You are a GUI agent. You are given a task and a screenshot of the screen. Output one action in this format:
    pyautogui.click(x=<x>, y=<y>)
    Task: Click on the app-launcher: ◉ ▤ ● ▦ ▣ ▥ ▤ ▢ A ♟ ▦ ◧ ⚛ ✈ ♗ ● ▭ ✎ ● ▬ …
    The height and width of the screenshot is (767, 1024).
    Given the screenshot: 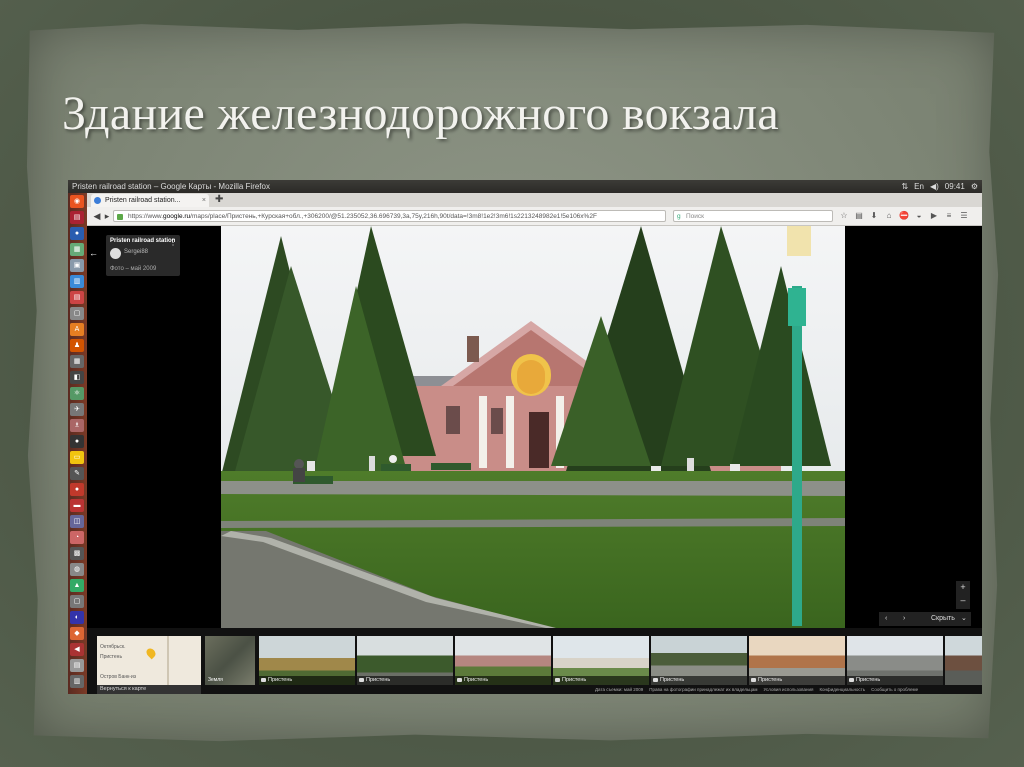 What is the action you would take?
    pyautogui.click(x=77, y=443)
    